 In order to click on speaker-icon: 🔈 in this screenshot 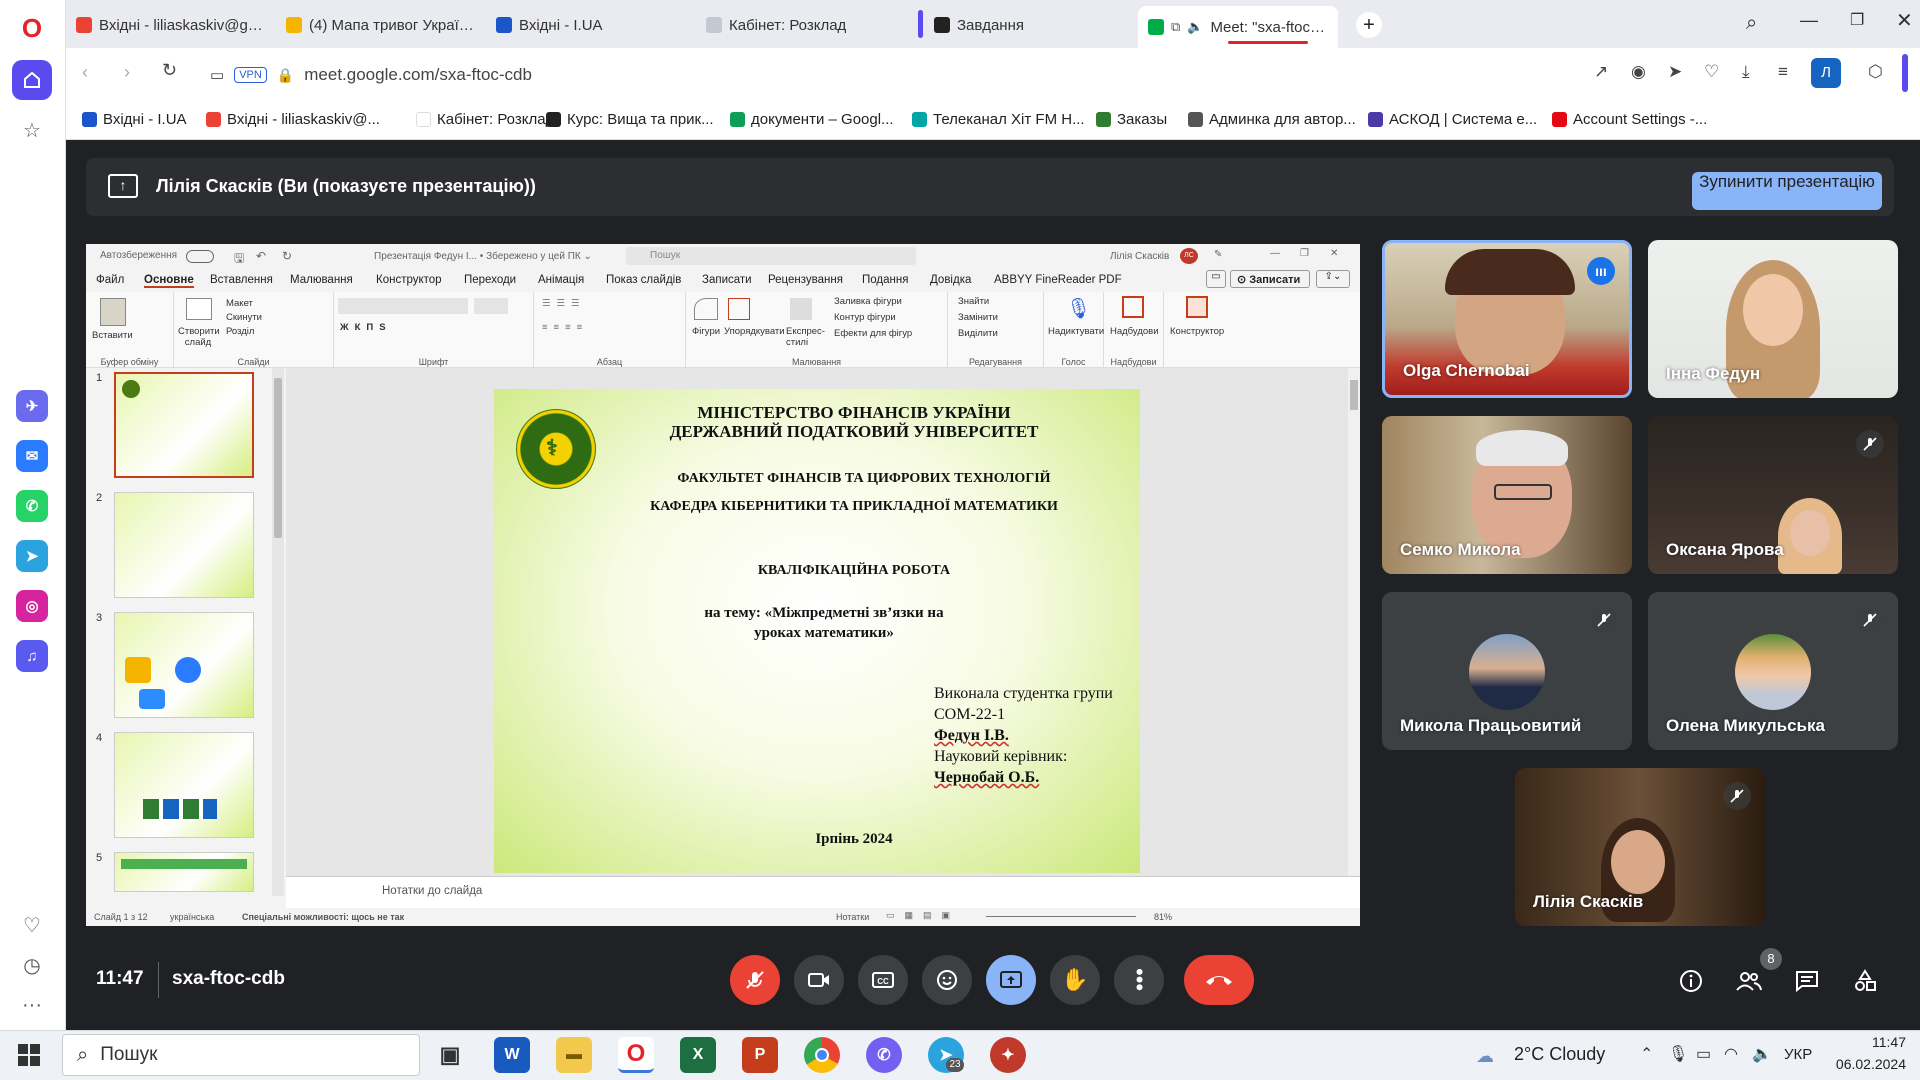, I will do `click(1195, 27)`.